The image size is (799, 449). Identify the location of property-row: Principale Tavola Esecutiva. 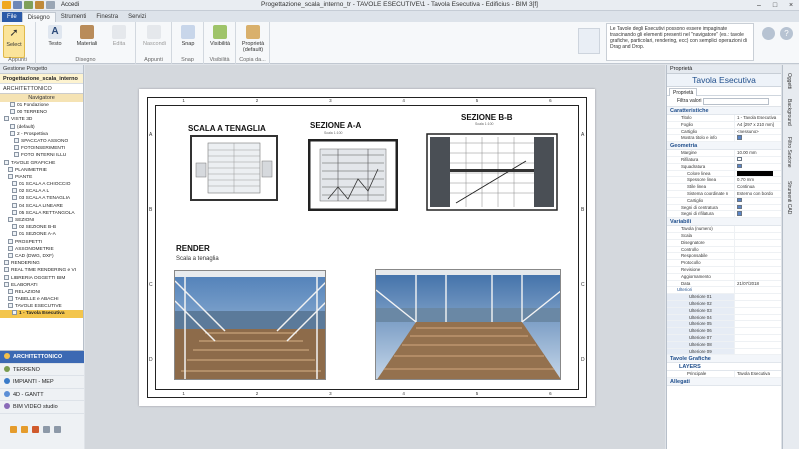
(724, 375).